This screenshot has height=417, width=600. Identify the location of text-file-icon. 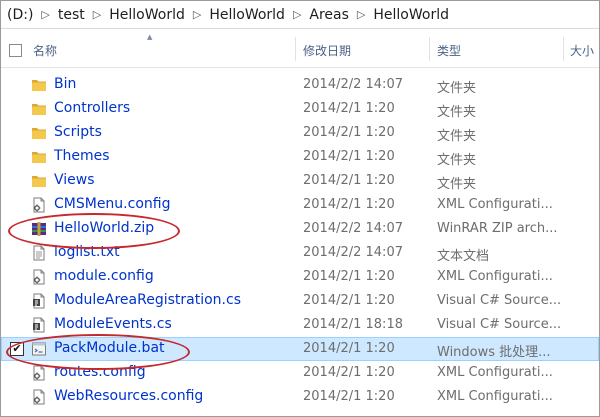
(39, 253).